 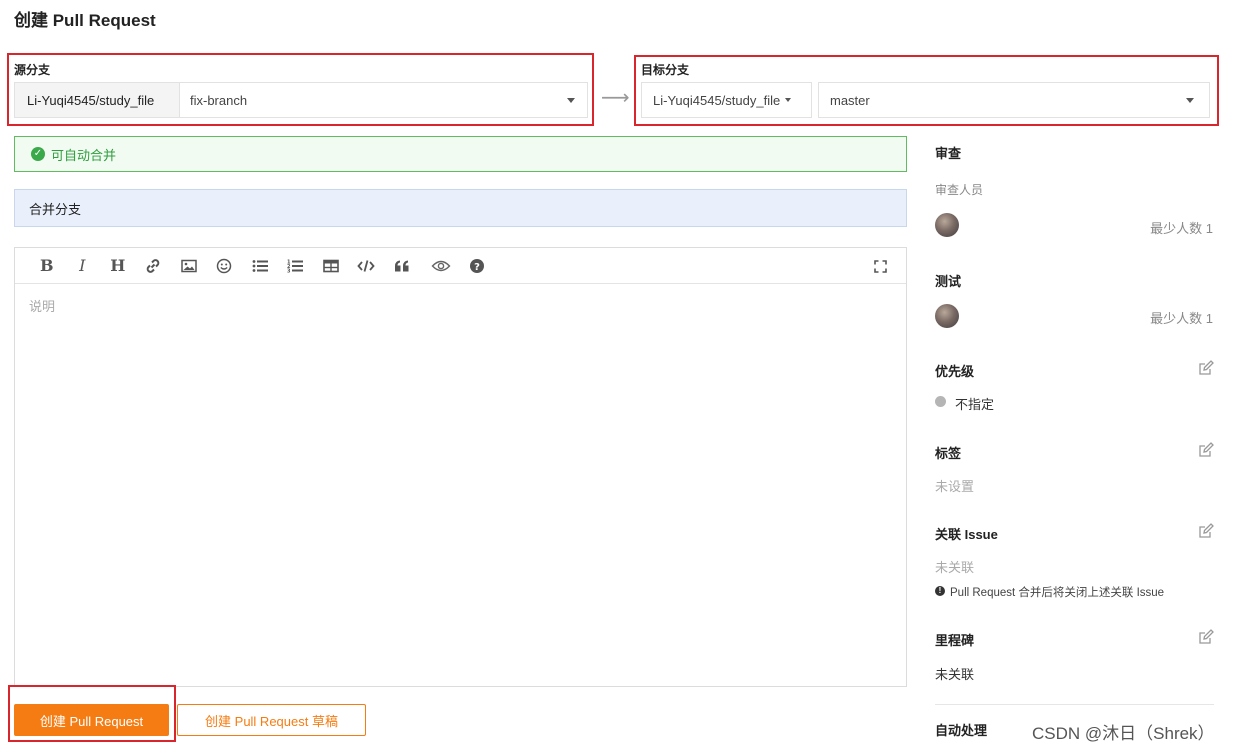 What do you see at coordinates (1206, 531) in the screenshot?
I see `edit-issue-icon` at bounding box center [1206, 531].